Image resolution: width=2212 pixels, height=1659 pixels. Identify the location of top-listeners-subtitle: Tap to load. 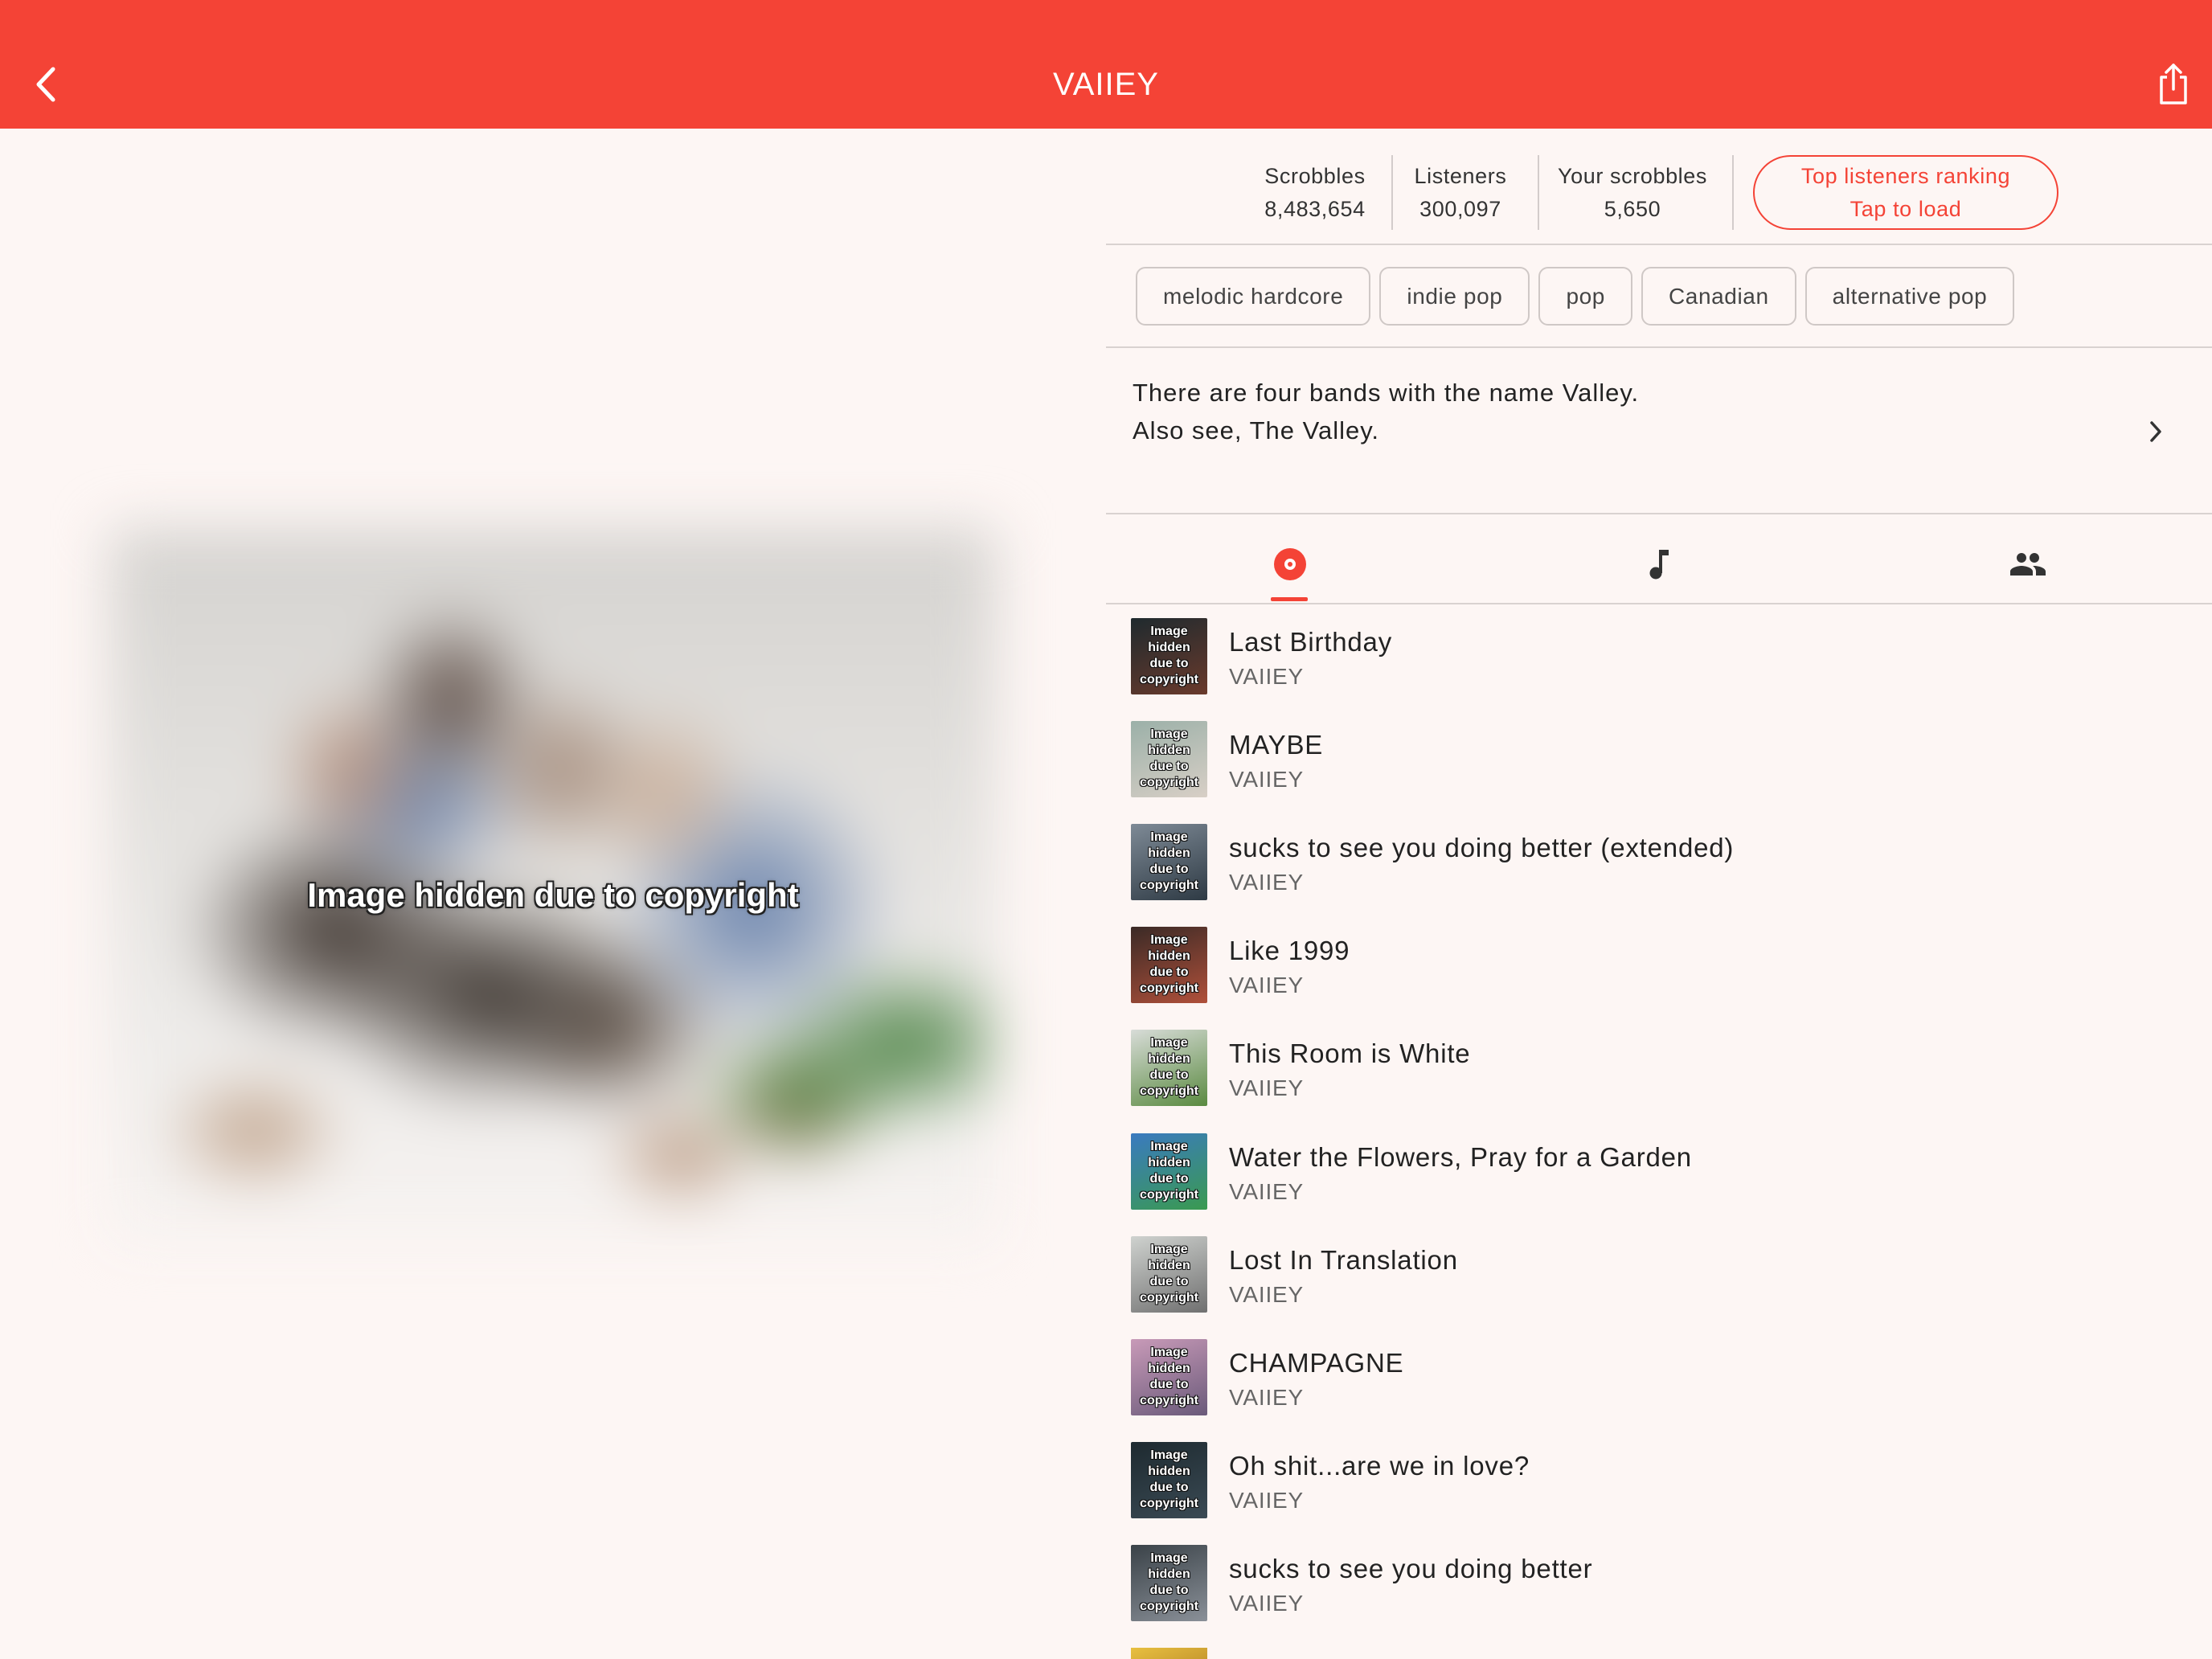
(1905, 209).